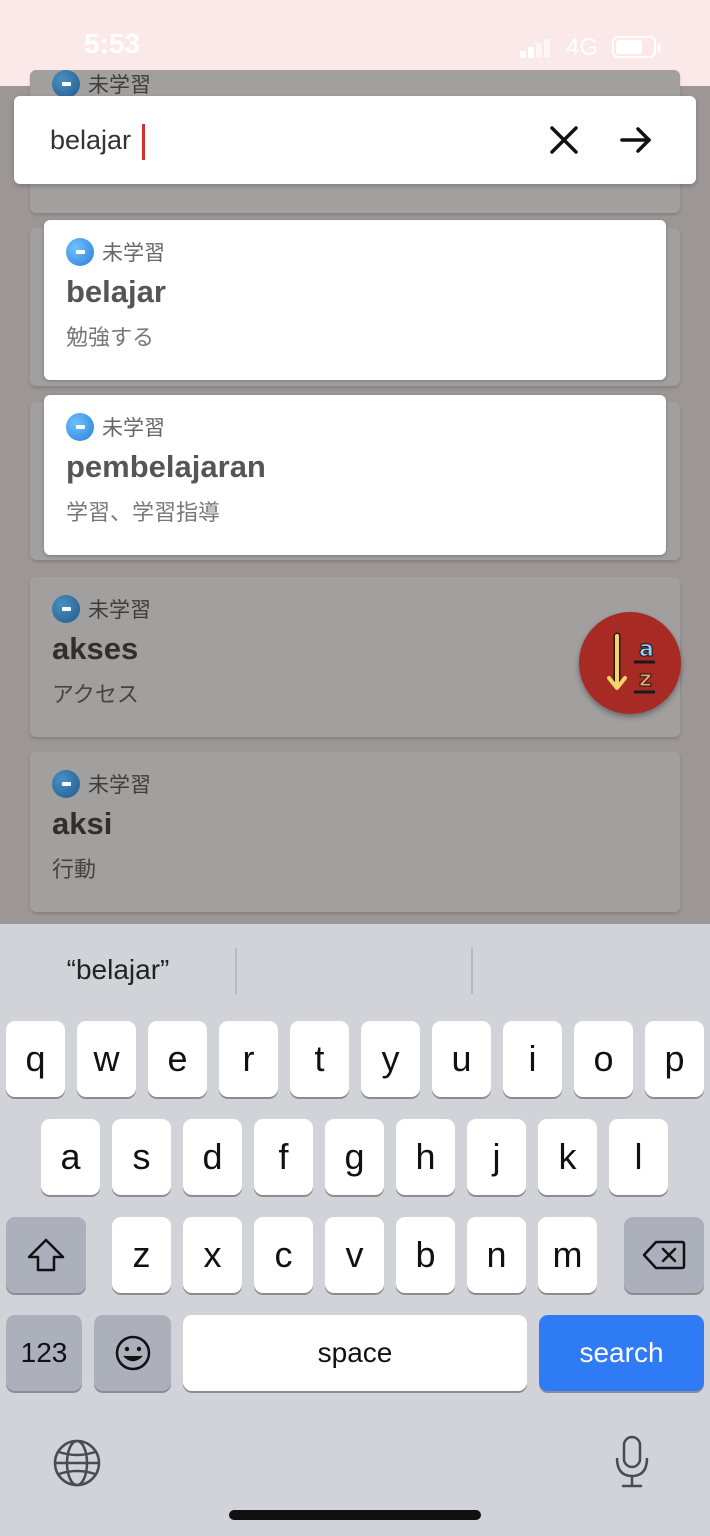 This screenshot has height=1536, width=710. I want to click on shift-key, so click(46, 1255).